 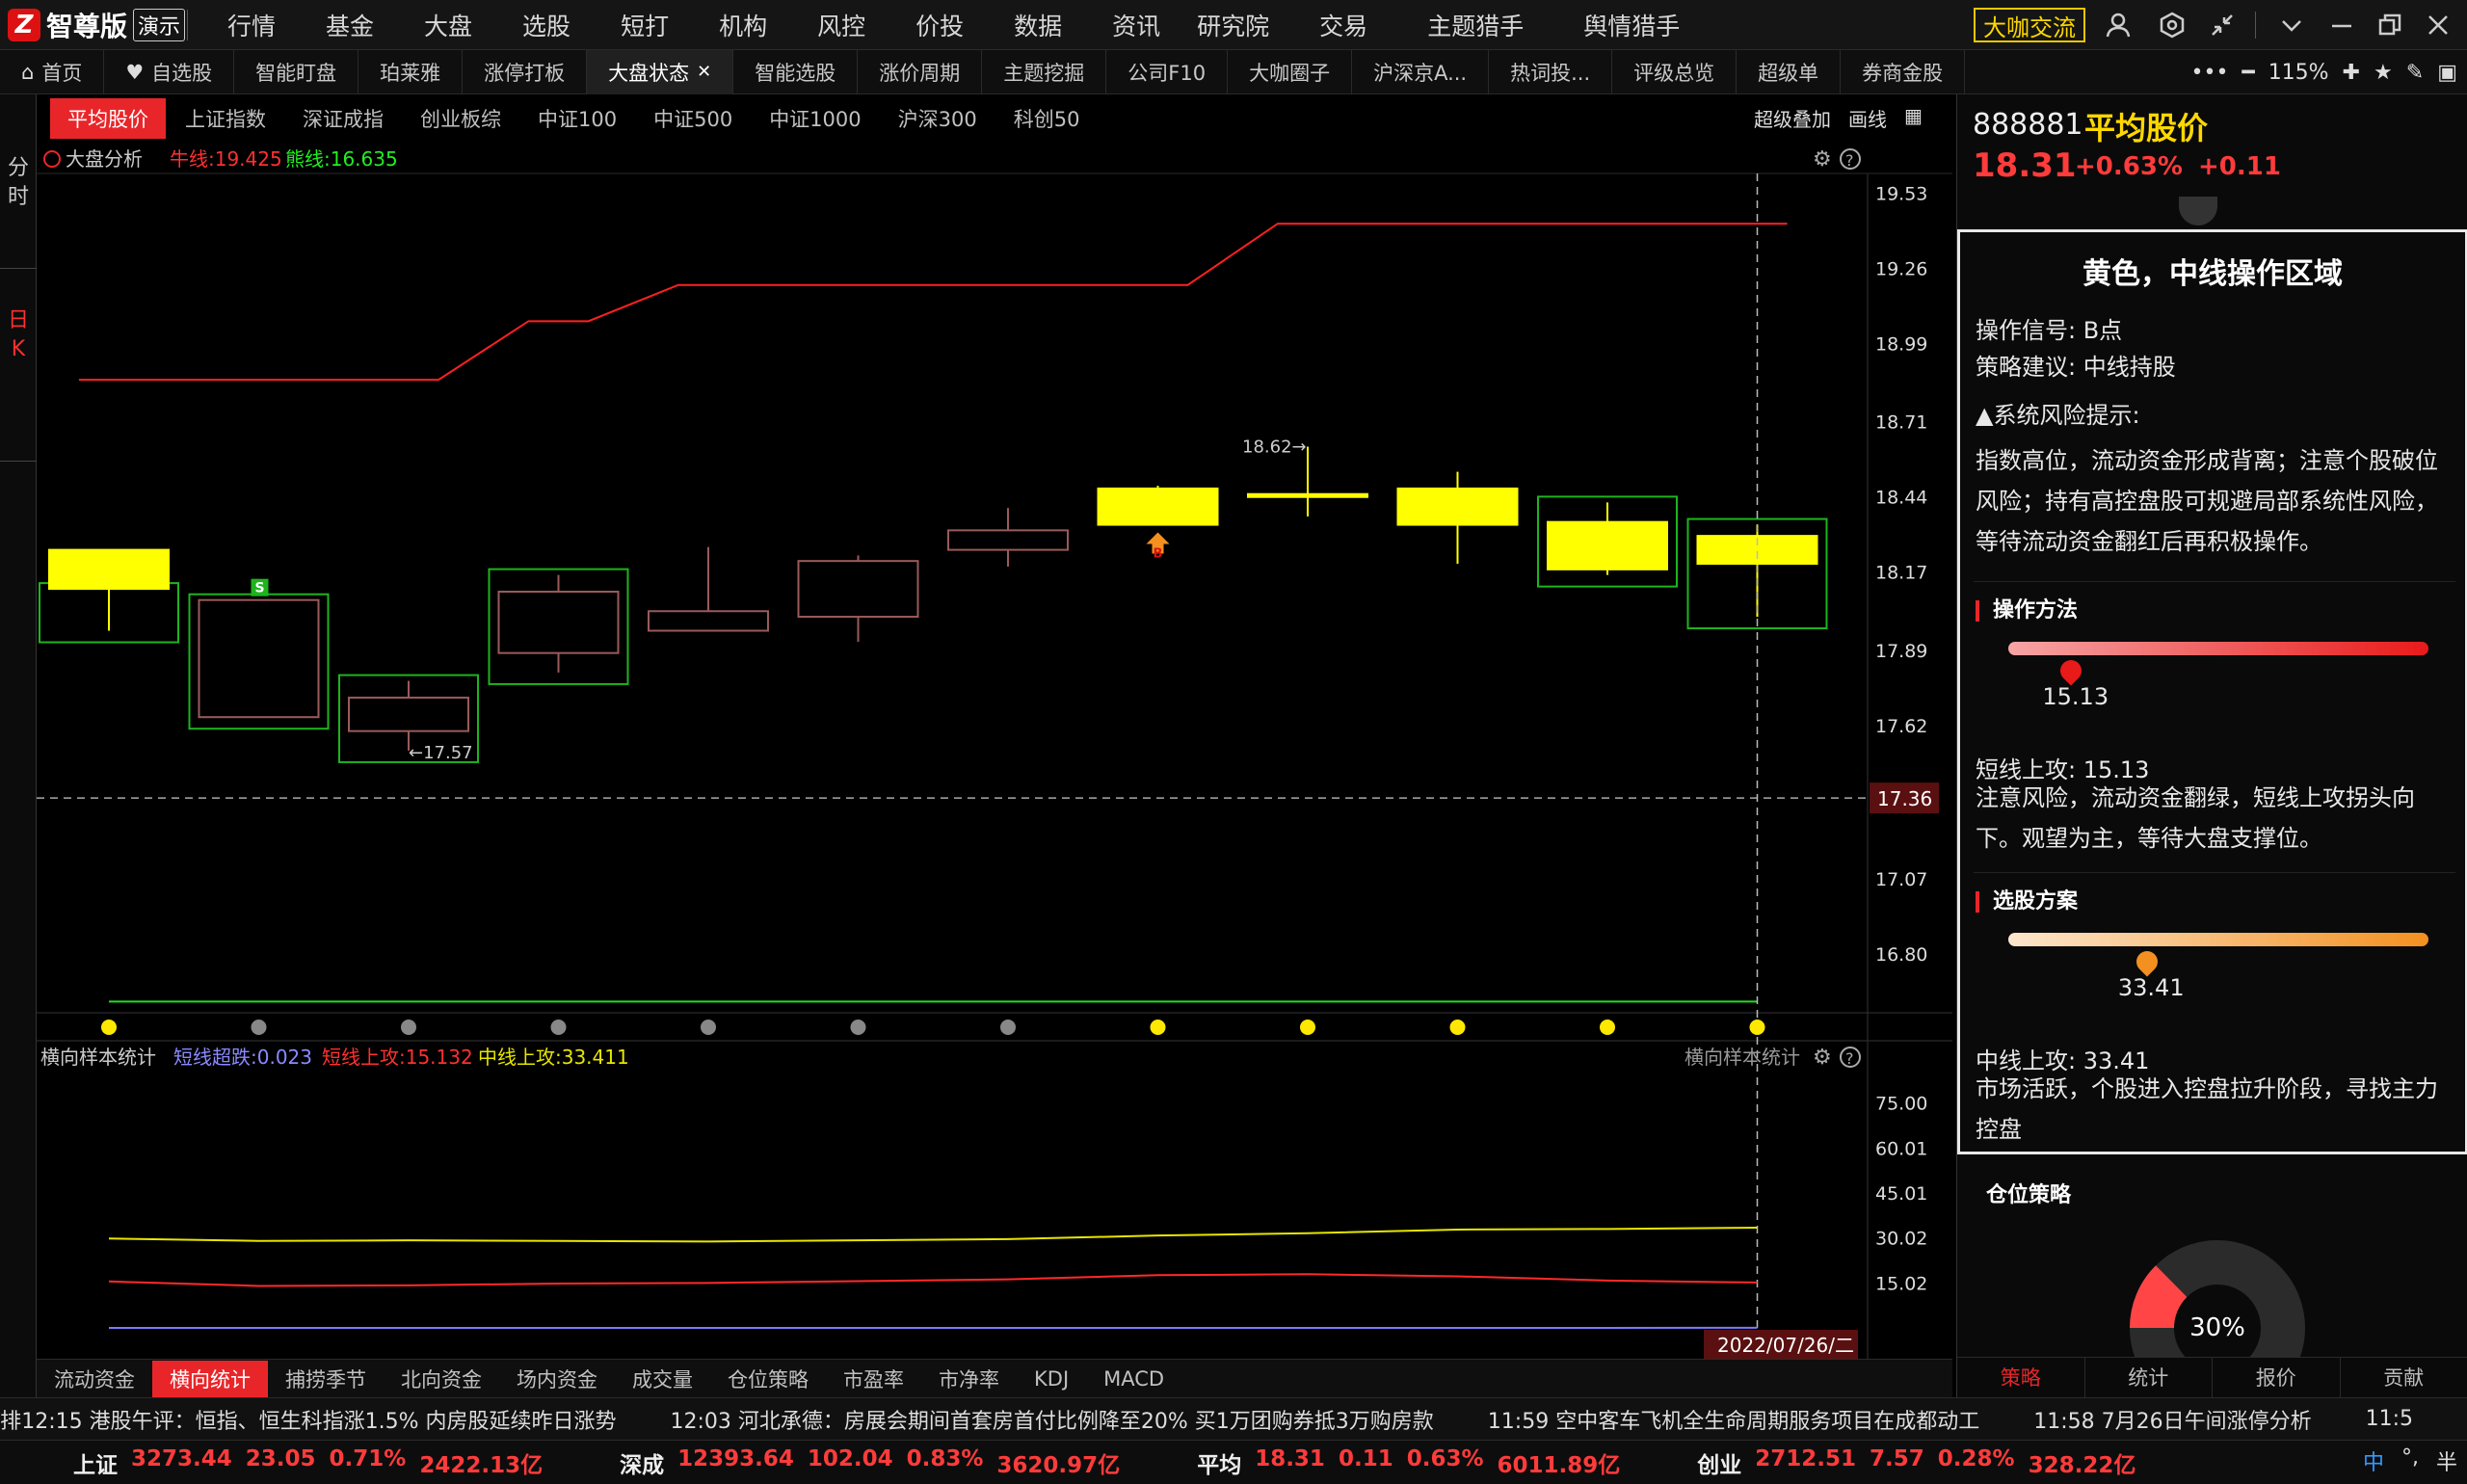 What do you see at coordinates (326, 1379) in the screenshot?
I see `indicator-tab: 捕捞季节` at bounding box center [326, 1379].